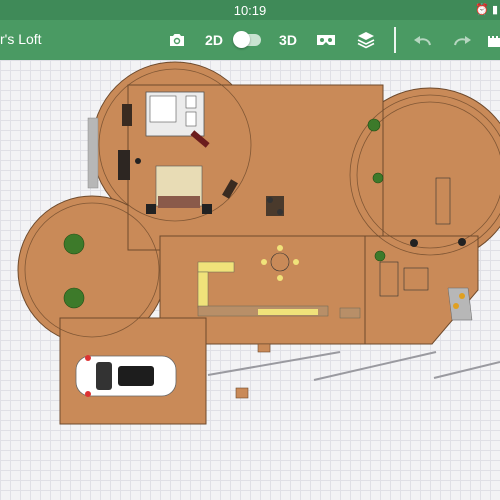  I want to click on round-dining-table, so click(280, 262).